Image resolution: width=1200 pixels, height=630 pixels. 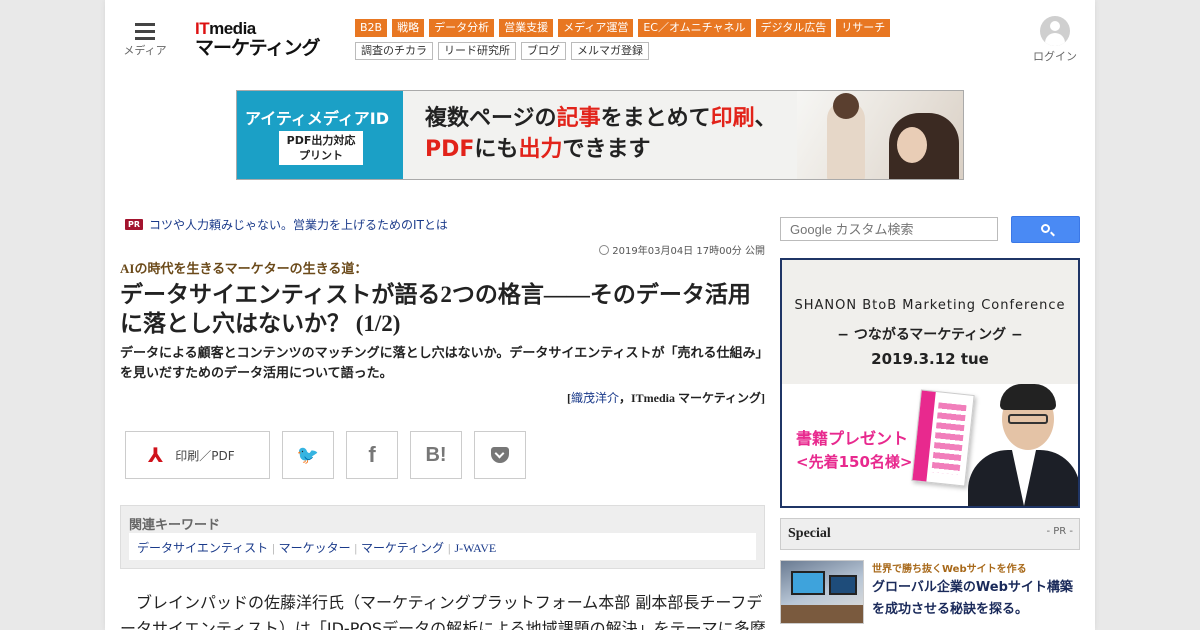 What do you see at coordinates (371, 28) in the screenshot?
I see `category-b2b: B2B` at bounding box center [371, 28].